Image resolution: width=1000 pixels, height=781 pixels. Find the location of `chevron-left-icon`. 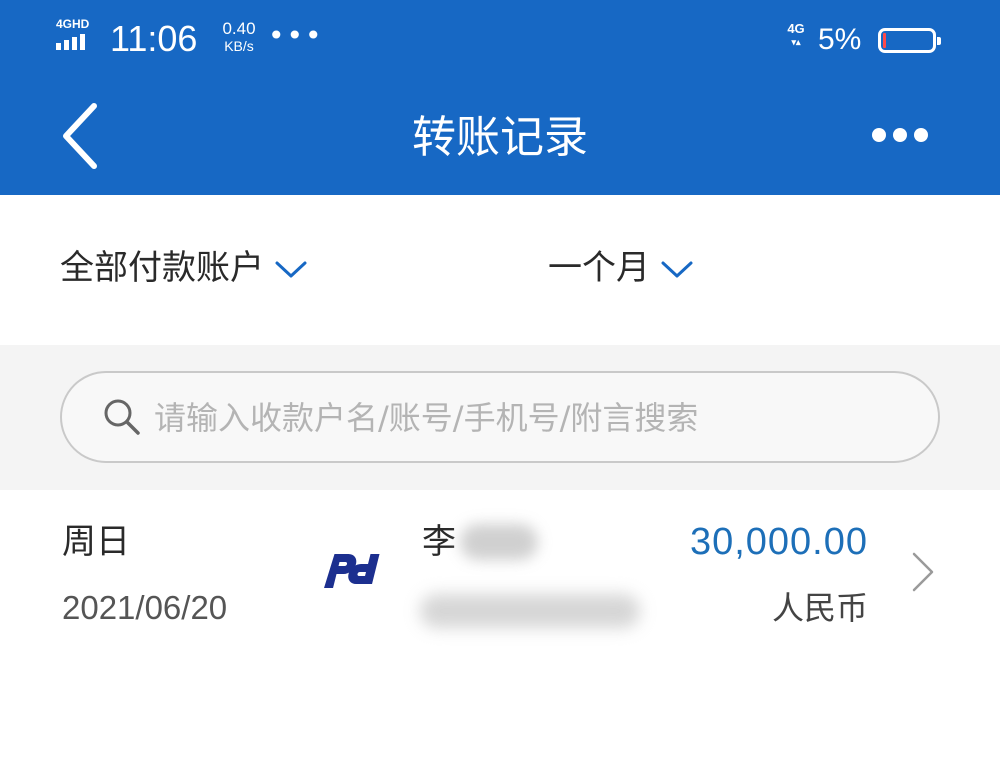

chevron-left-icon is located at coordinates (80, 136).